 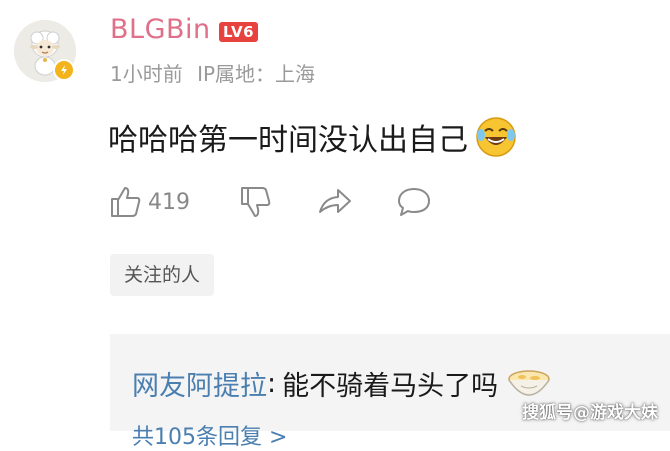 I want to click on comment-text: 哈哈哈第一时间没认出自己, so click(x=288, y=140).